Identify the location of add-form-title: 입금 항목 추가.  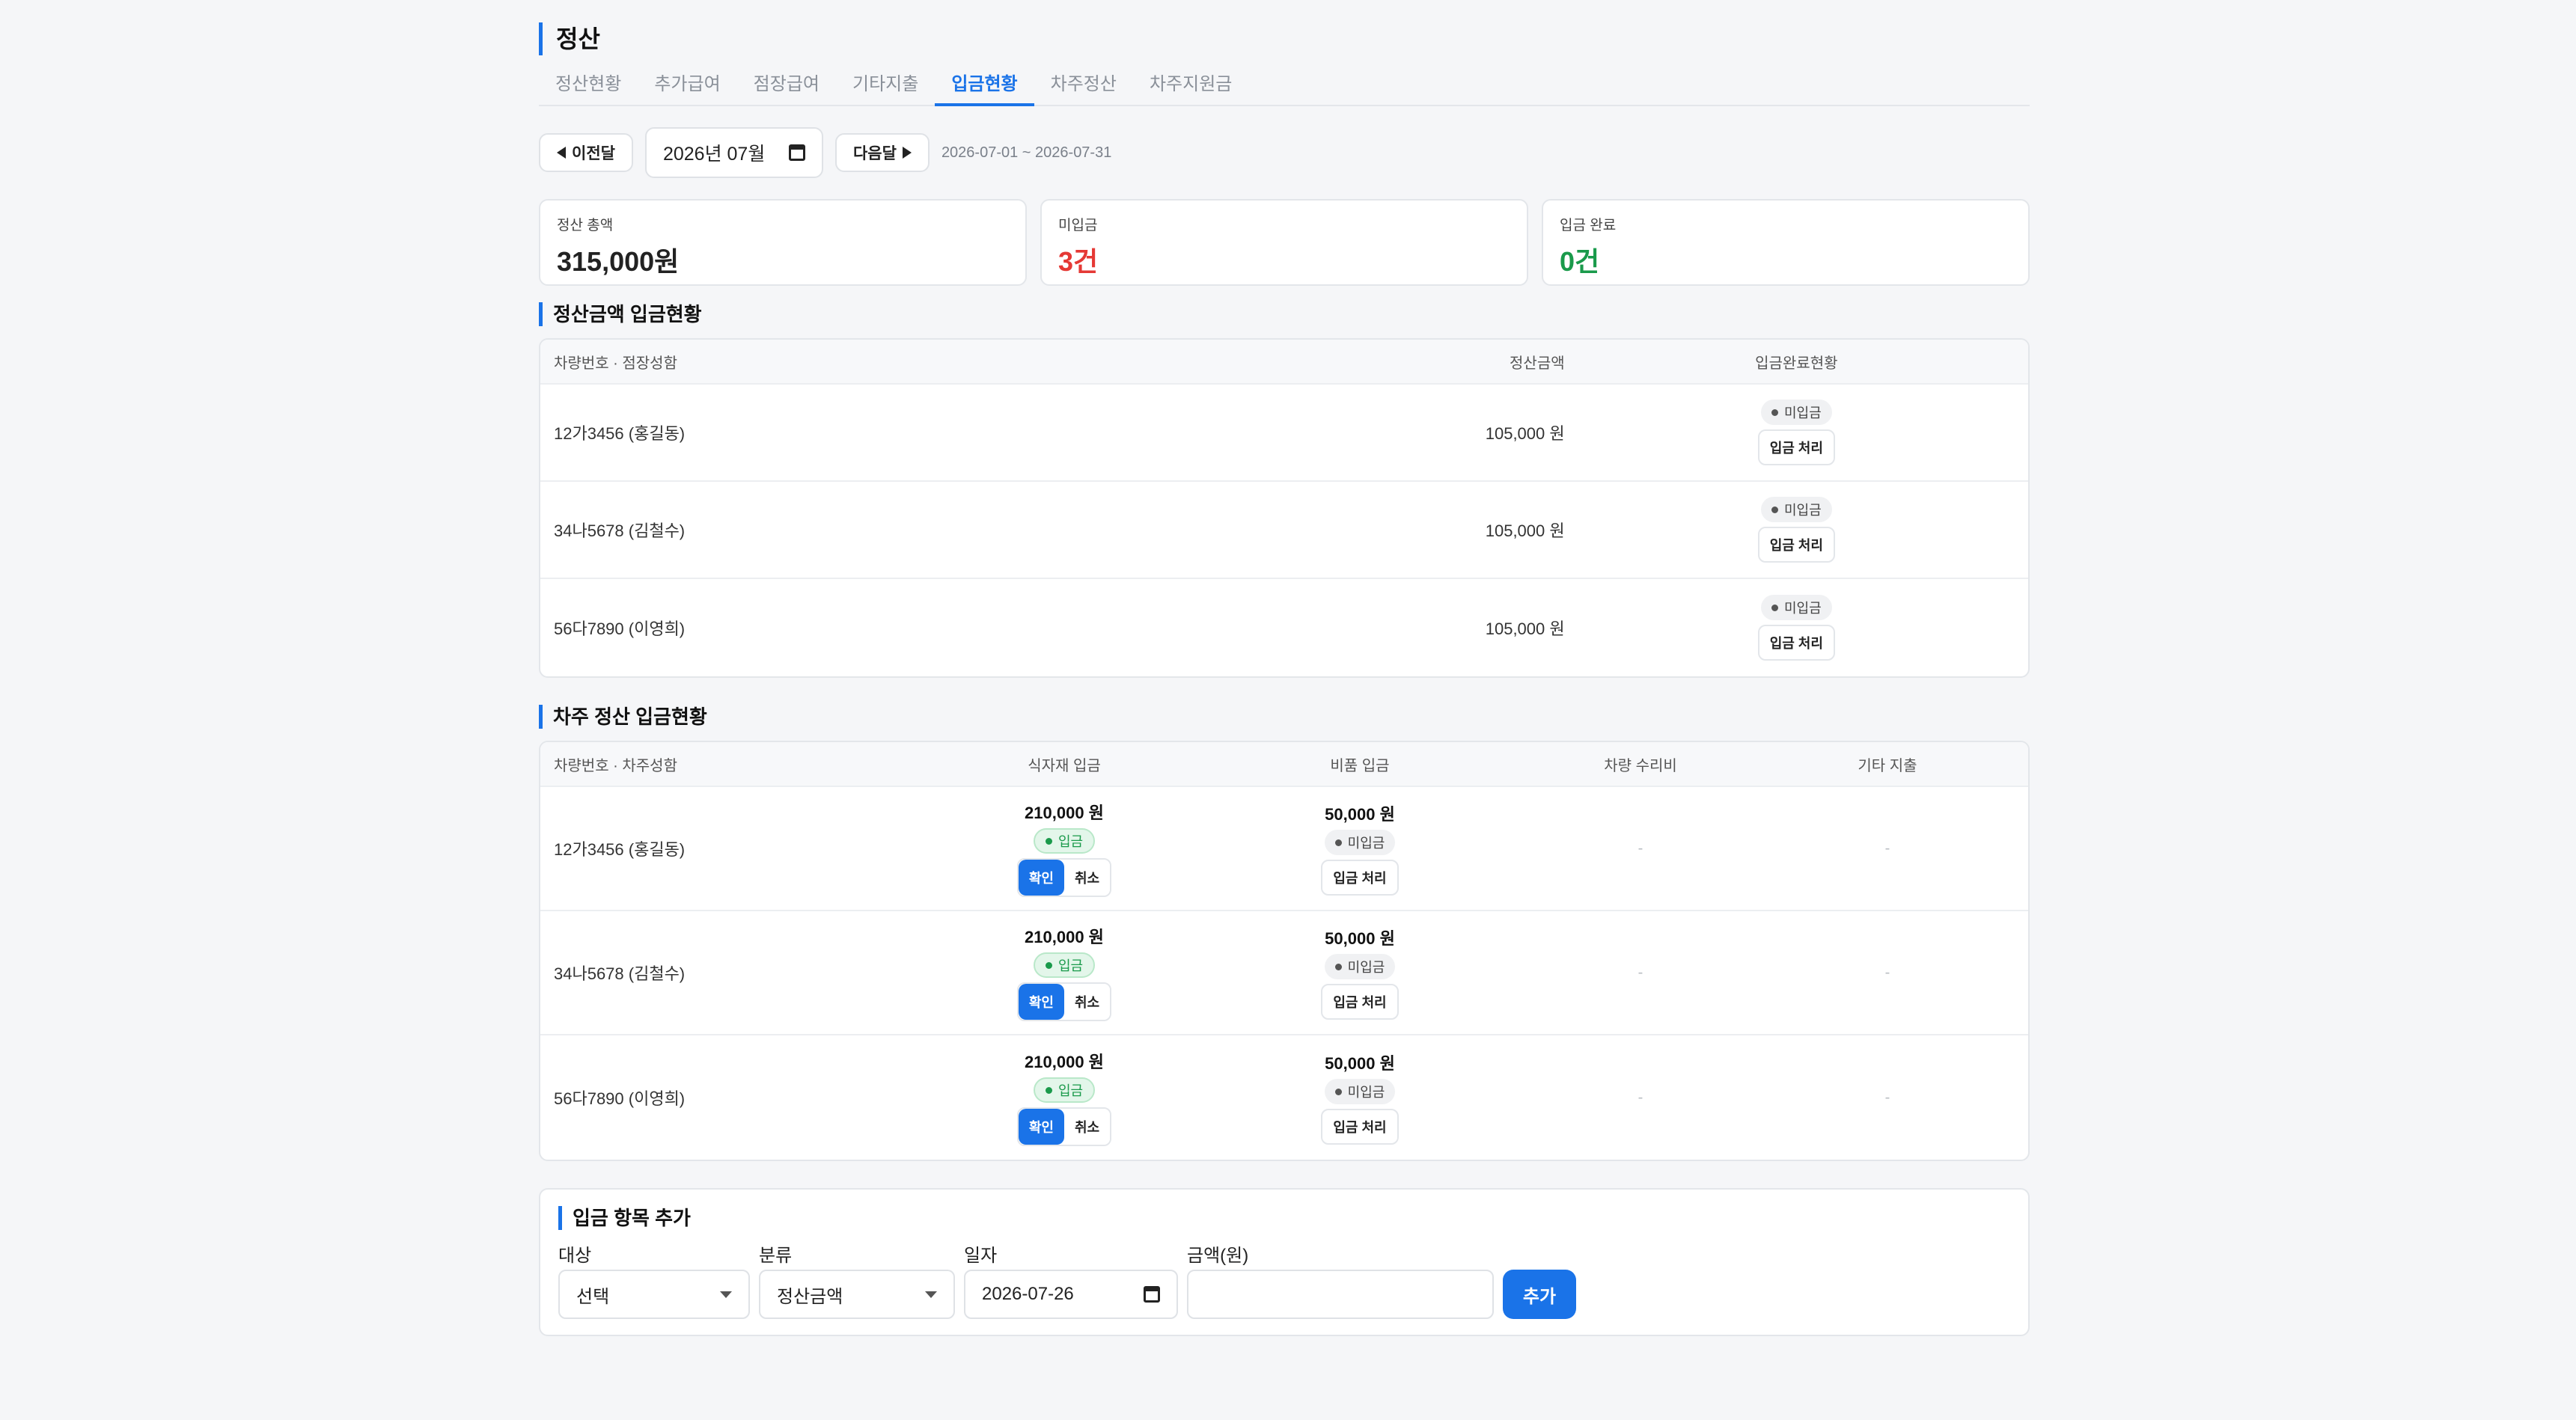
(1284, 1218).